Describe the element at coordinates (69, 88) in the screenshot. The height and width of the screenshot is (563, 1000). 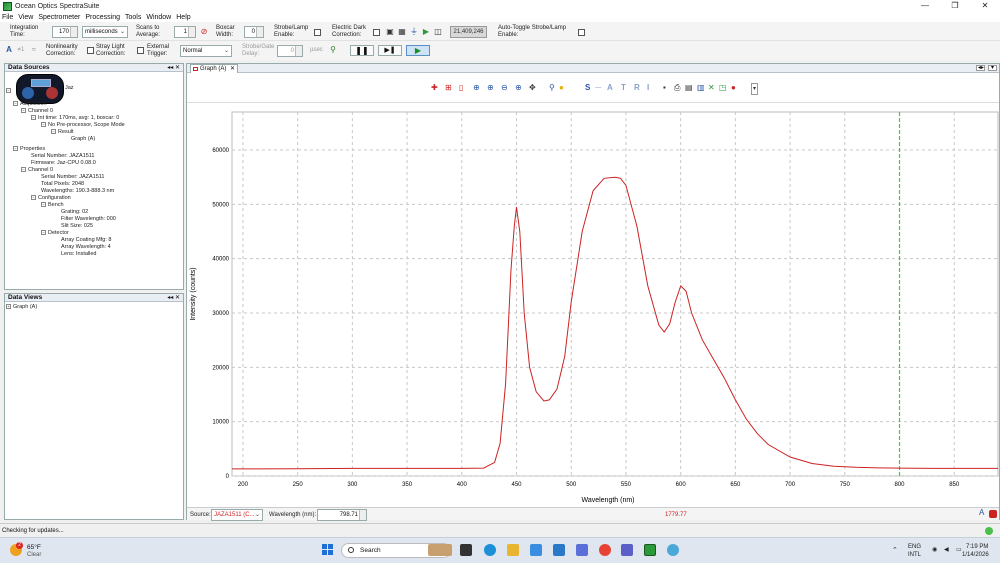
I see `device-label: Jaz` at that location.